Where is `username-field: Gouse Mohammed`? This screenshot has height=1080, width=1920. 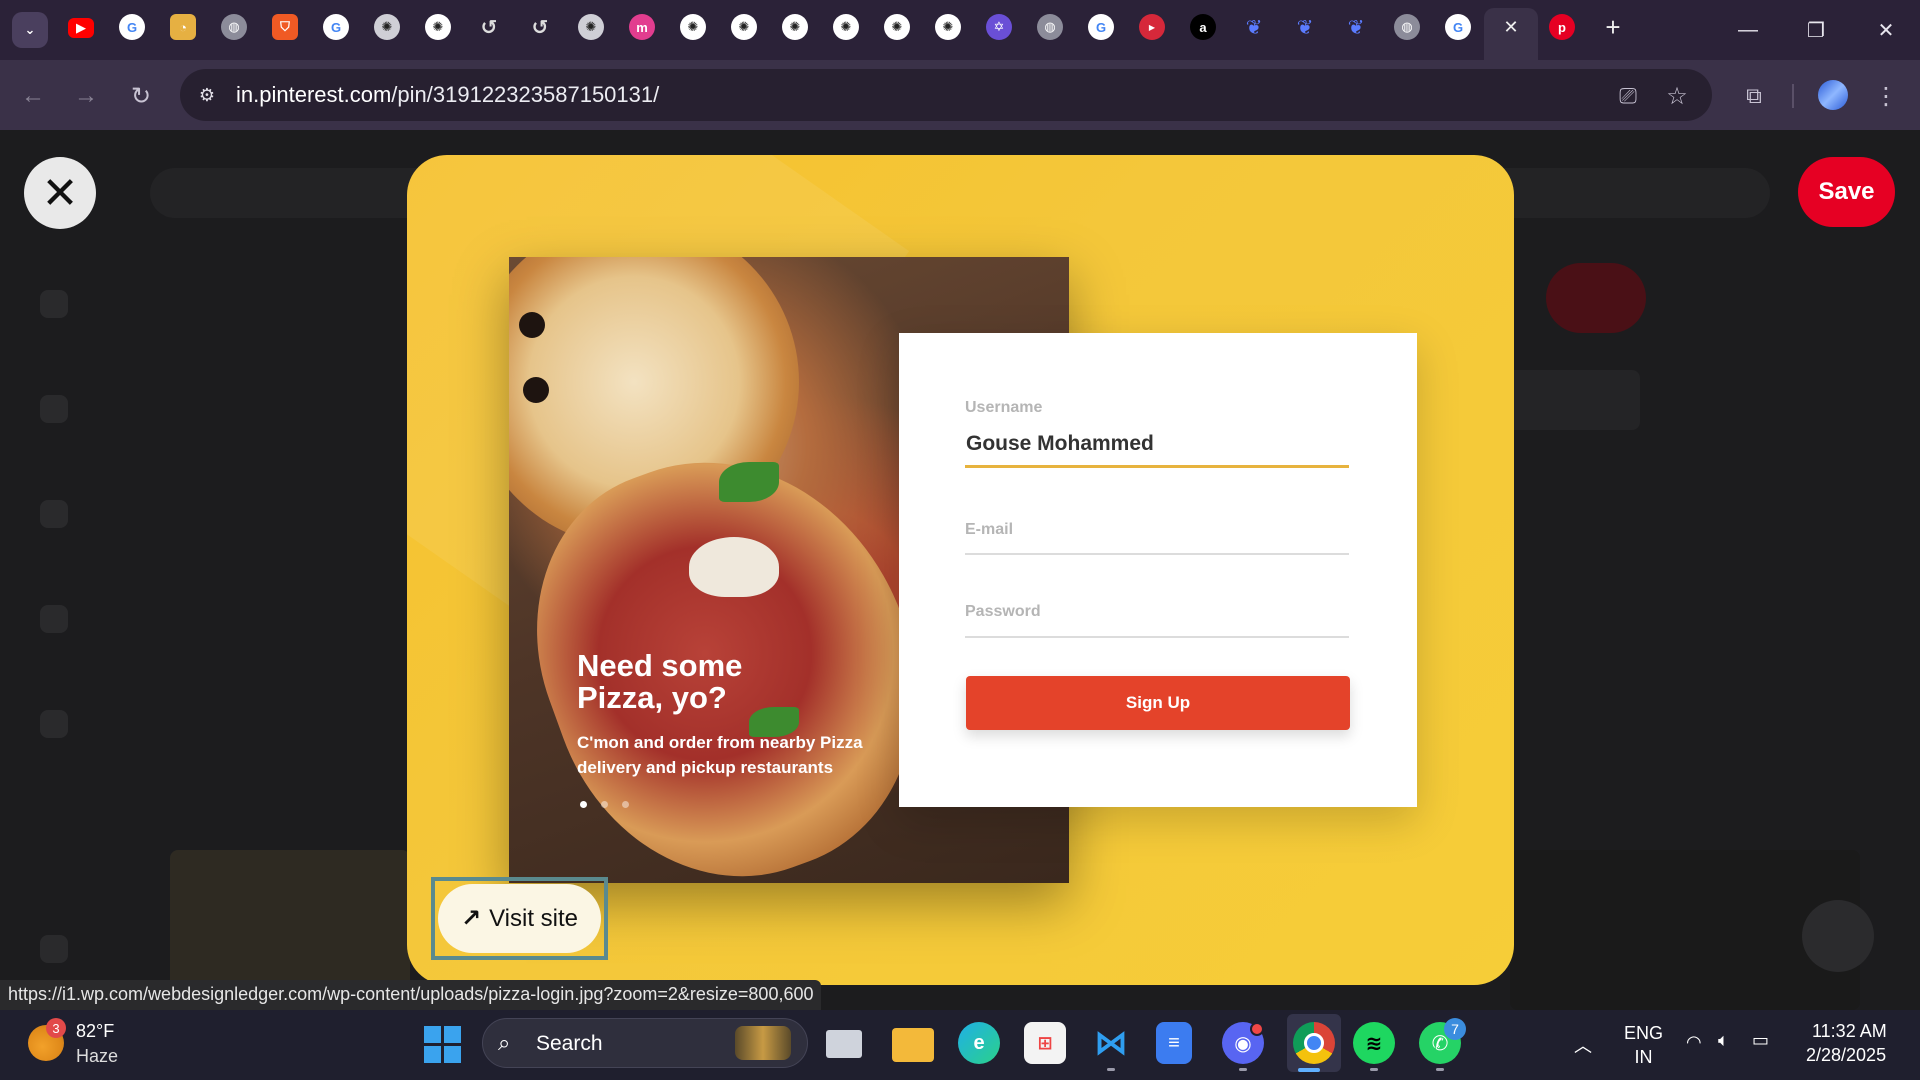
username-field: Gouse Mohammed is located at coordinates (1060, 443).